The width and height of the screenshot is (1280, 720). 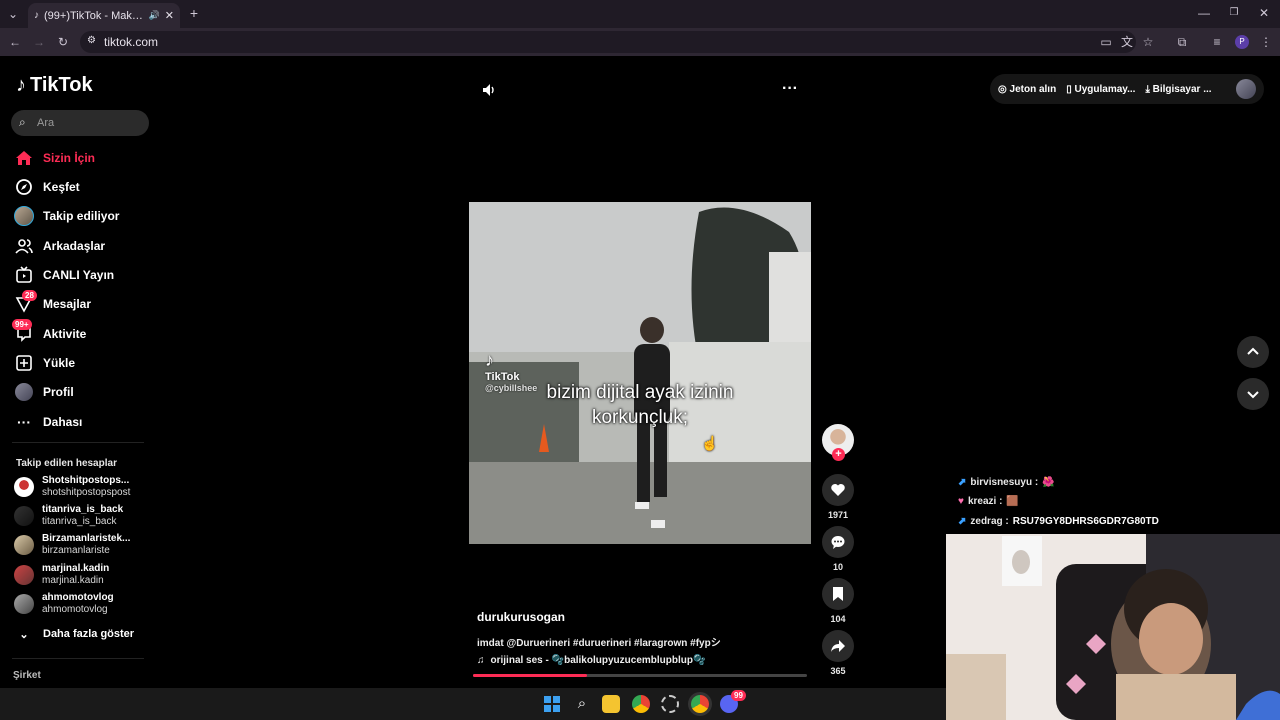 What do you see at coordinates (39, 42) in the screenshot?
I see `forward-icon: →` at bounding box center [39, 42].